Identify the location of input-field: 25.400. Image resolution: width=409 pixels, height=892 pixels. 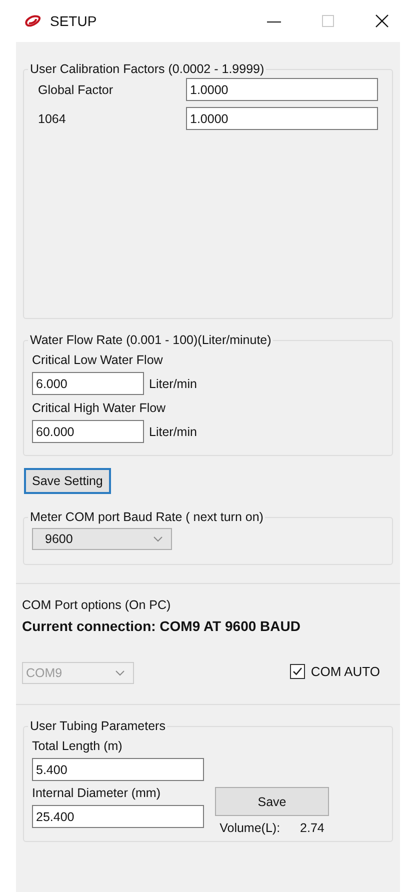
(118, 816).